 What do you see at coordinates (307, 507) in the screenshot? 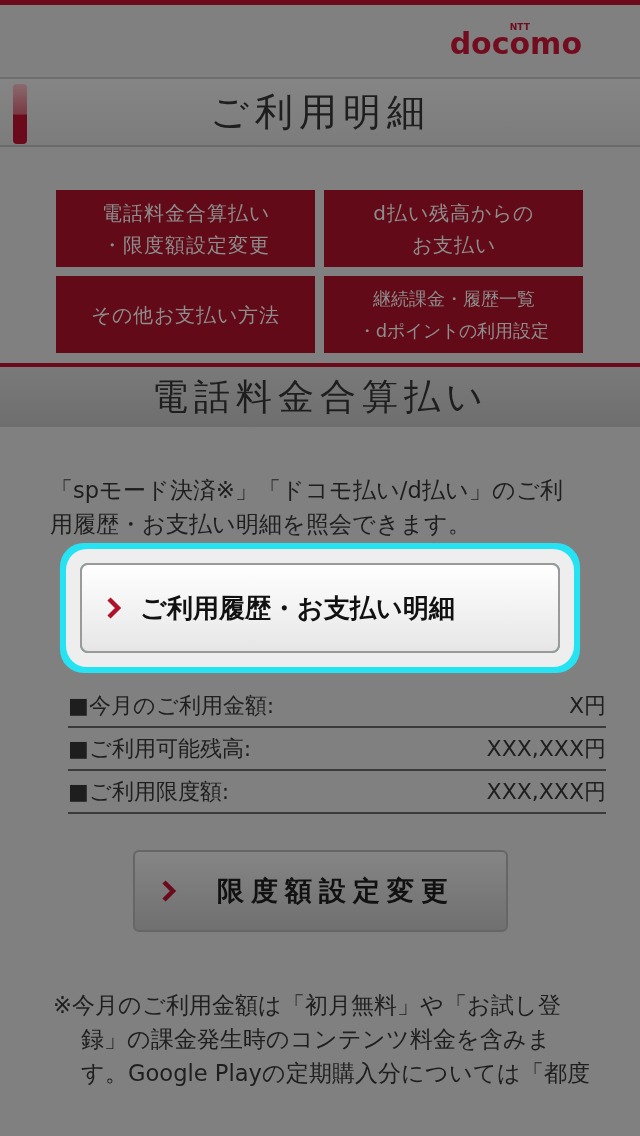
I see `description-text: 「spモード決済※」「ドコモ払い/d払い」のご利用履歴・お支払い明細を照会できます。` at bounding box center [307, 507].